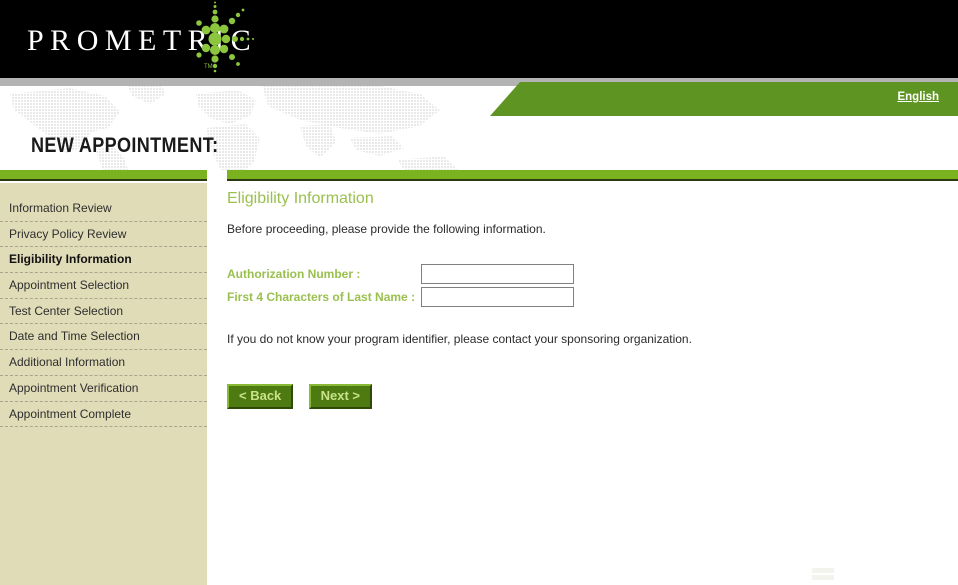 Image resolution: width=958 pixels, height=585 pixels. I want to click on sidebar-item-information-review: Information Review, so click(103, 209).